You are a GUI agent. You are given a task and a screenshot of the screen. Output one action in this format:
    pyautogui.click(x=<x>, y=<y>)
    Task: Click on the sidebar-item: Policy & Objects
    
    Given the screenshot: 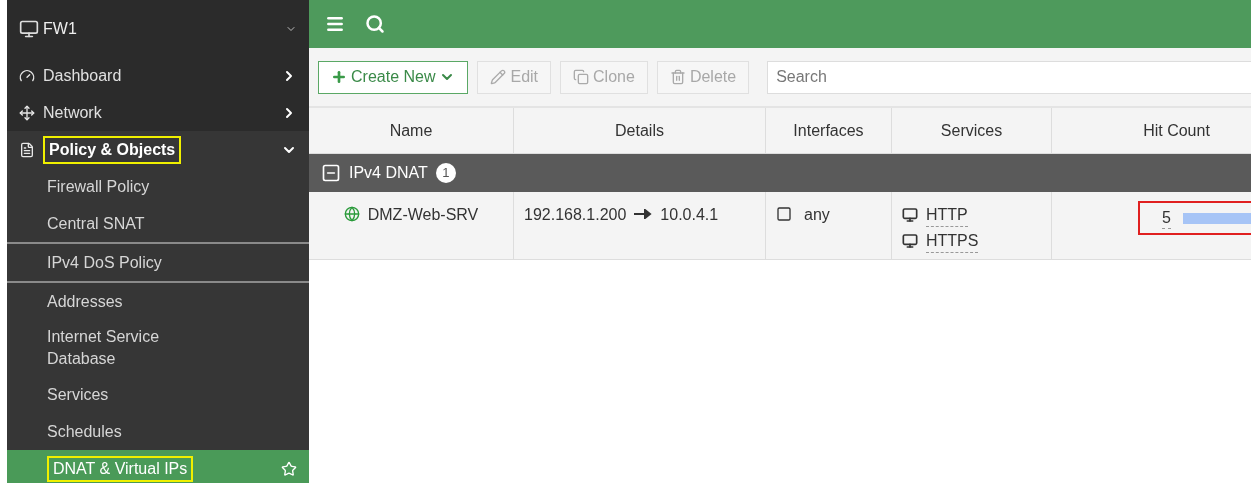 What is the action you would take?
    pyautogui.click(x=158, y=149)
    